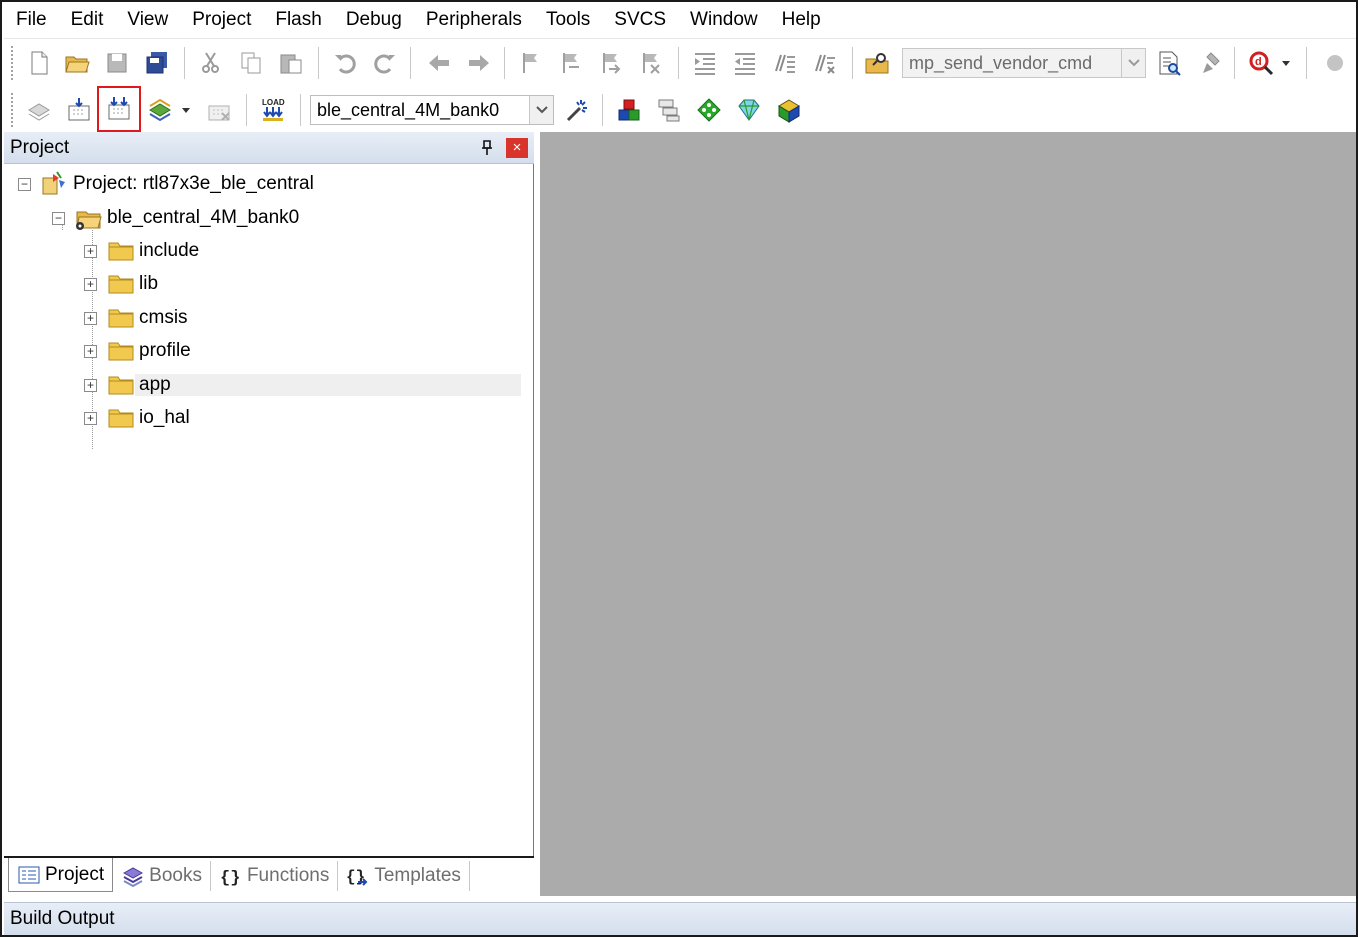 Image resolution: width=1358 pixels, height=937 pixels. Describe the element at coordinates (680, 918) in the screenshot. I see `build-output-panel: Build Output` at that location.